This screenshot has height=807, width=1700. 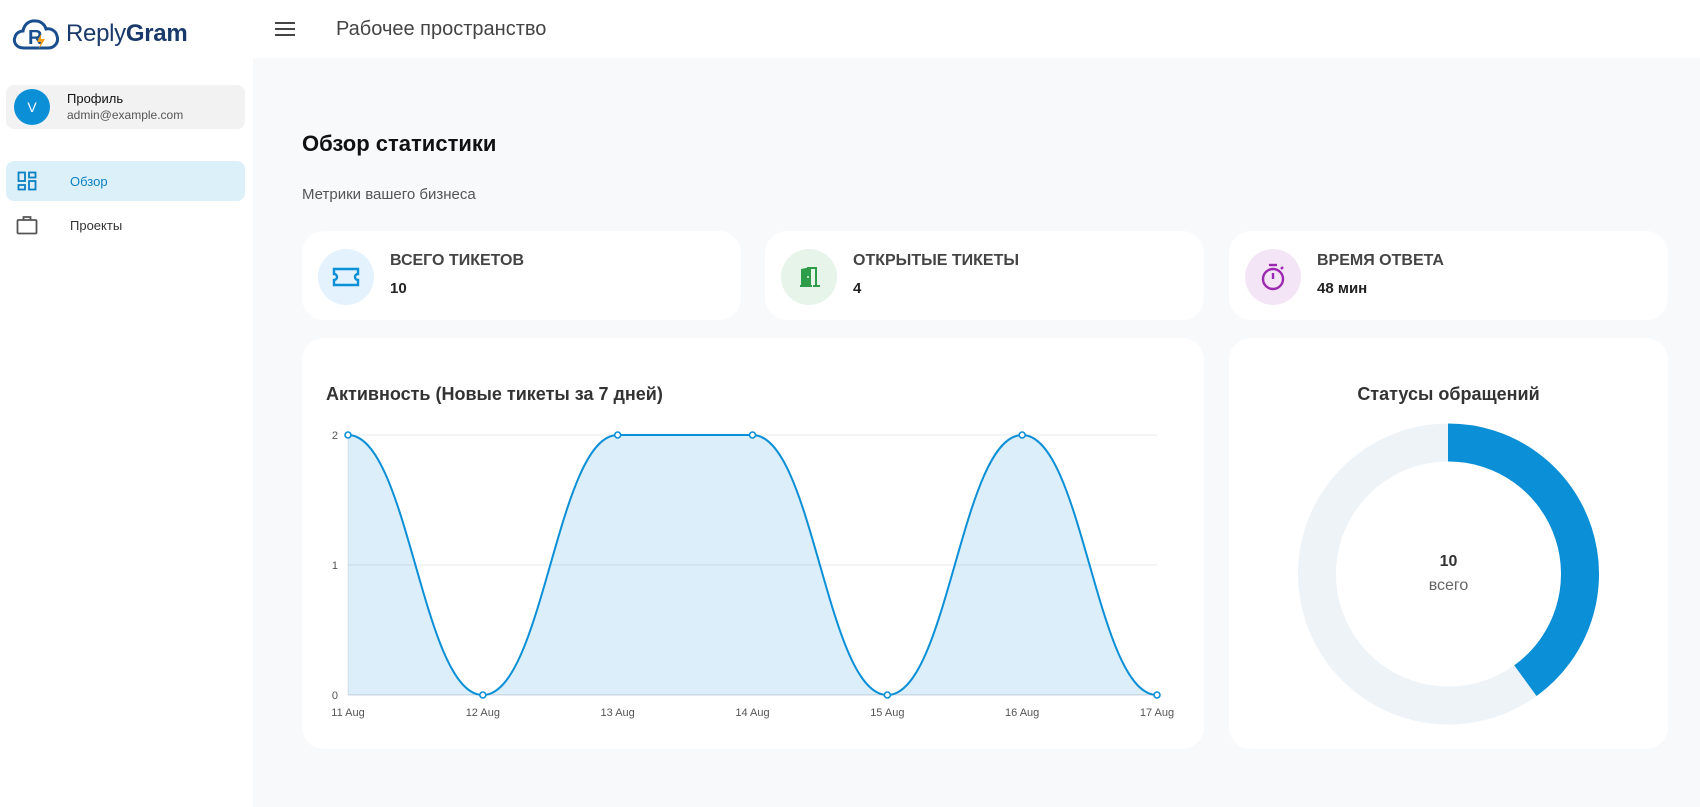 I want to click on top-bar: Рабочее пространство, so click(x=976, y=29).